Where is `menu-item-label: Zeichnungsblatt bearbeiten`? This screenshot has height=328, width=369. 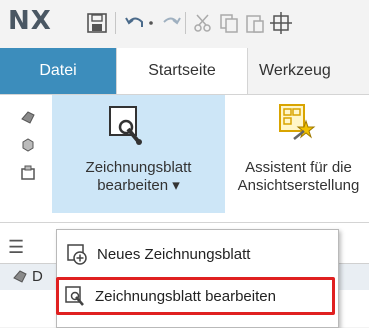
menu-item-label: Zeichnungsblatt bearbeiten is located at coordinates (185, 296).